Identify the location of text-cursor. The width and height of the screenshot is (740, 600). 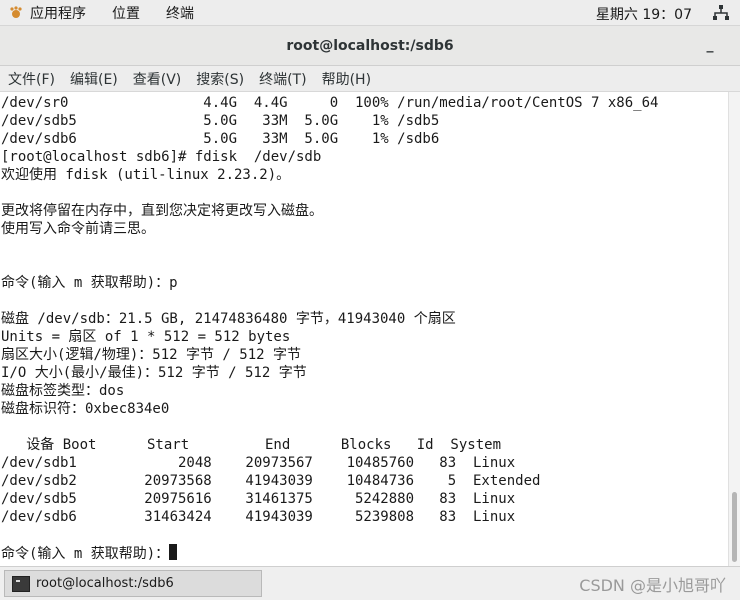
(173, 552).